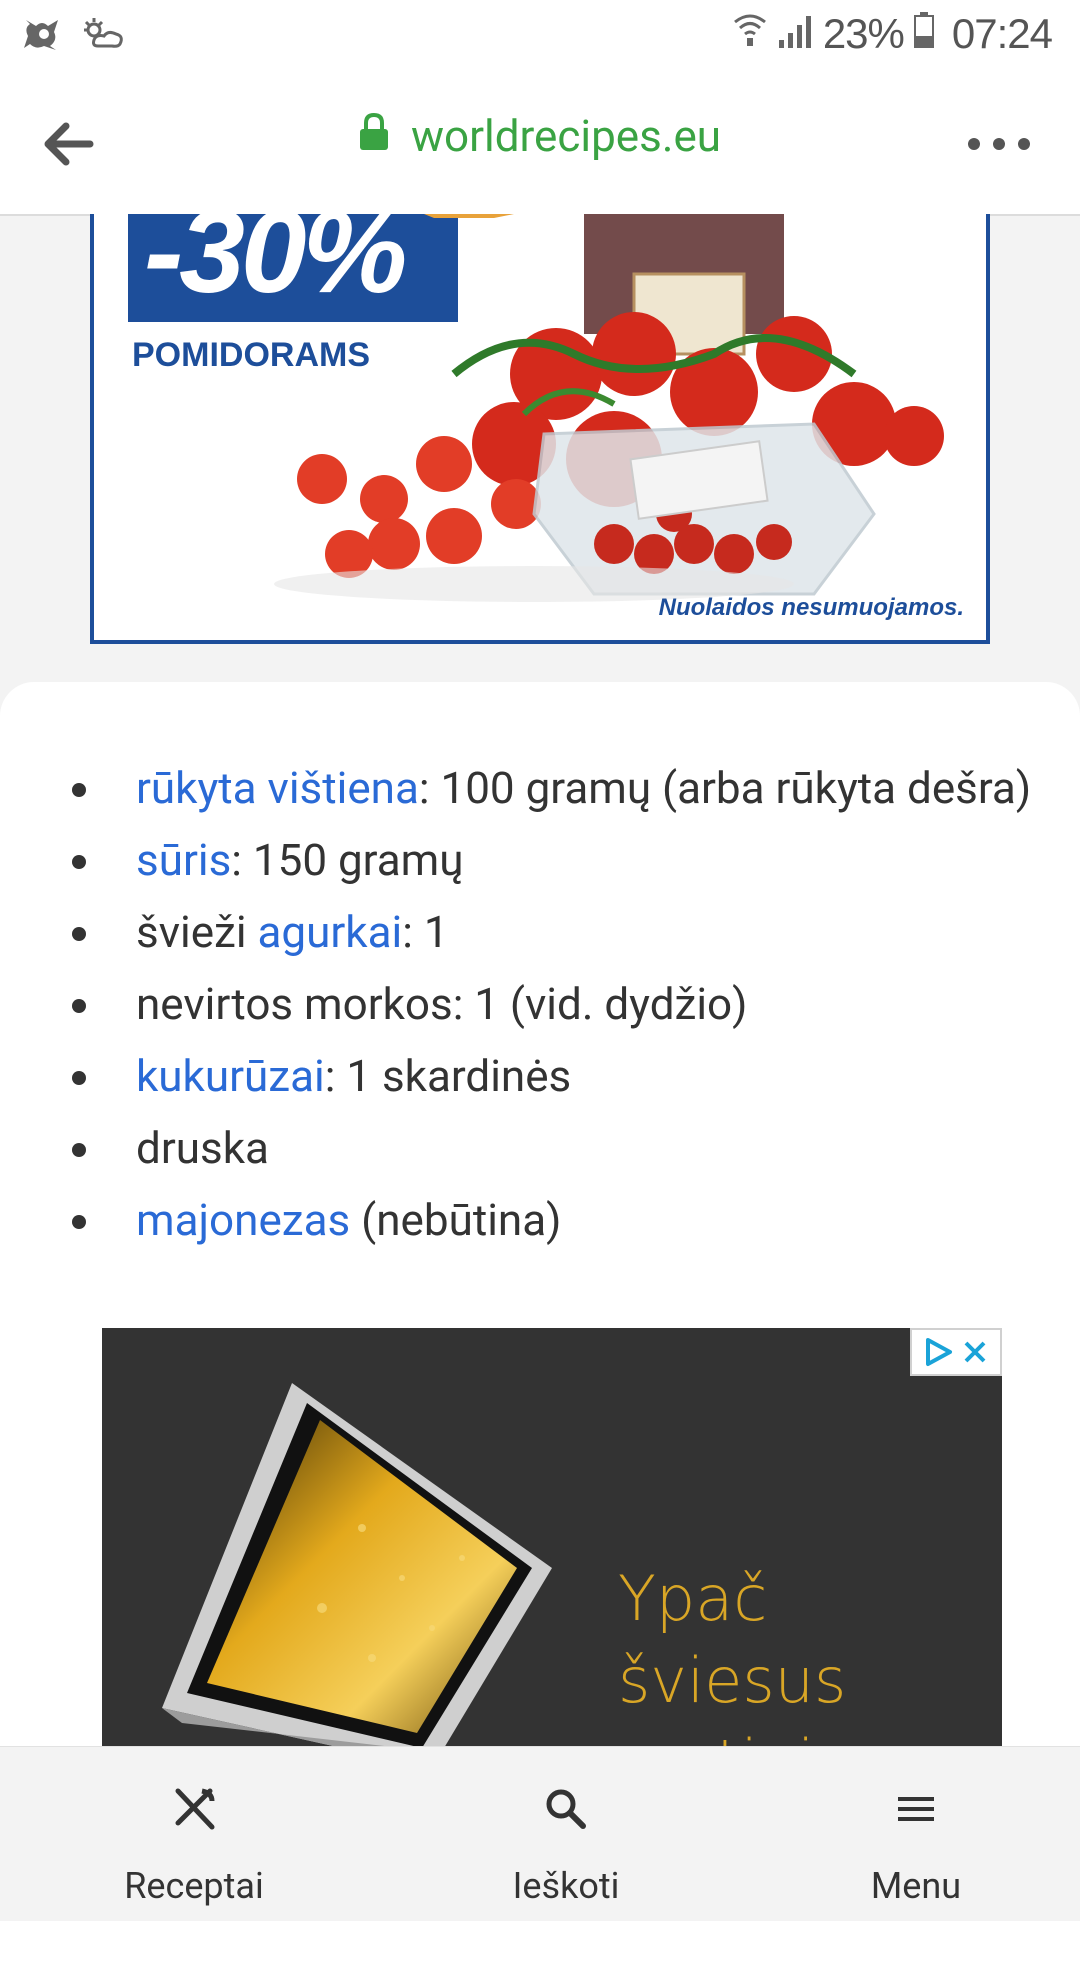  What do you see at coordinates (552, 932) in the screenshot?
I see `list-item: švieži agurkai: 1` at bounding box center [552, 932].